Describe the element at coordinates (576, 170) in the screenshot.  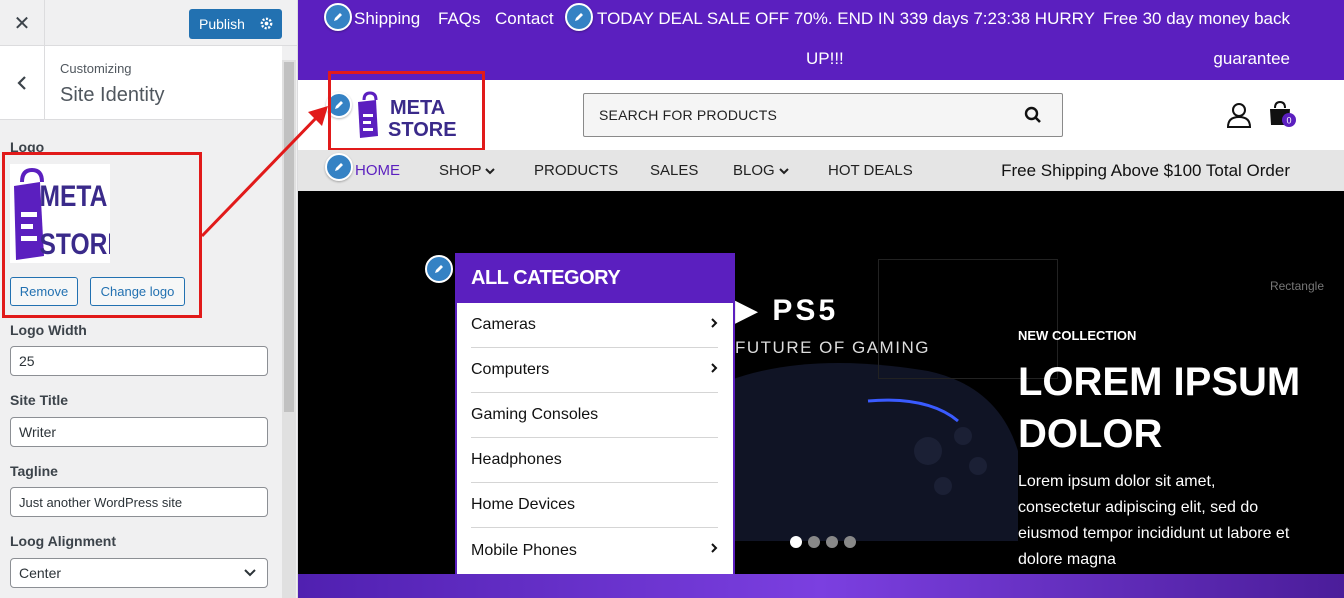
I see `nav-products: PRODUCTS` at that location.